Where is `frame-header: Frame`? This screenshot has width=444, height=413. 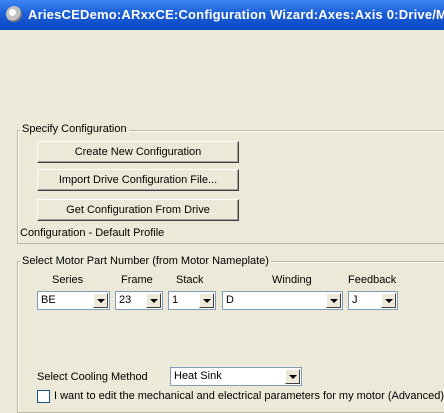
frame-header: Frame is located at coordinates (137, 280).